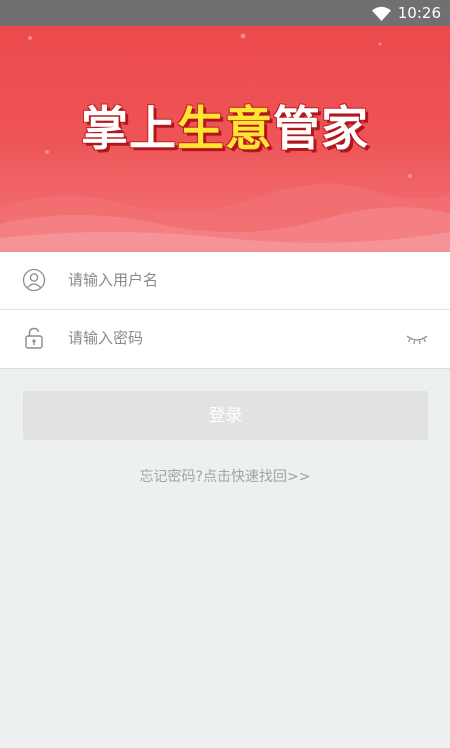 The width and height of the screenshot is (450, 748). Describe the element at coordinates (129, 129) in the screenshot. I see `app-title-part1: 掌上` at that location.